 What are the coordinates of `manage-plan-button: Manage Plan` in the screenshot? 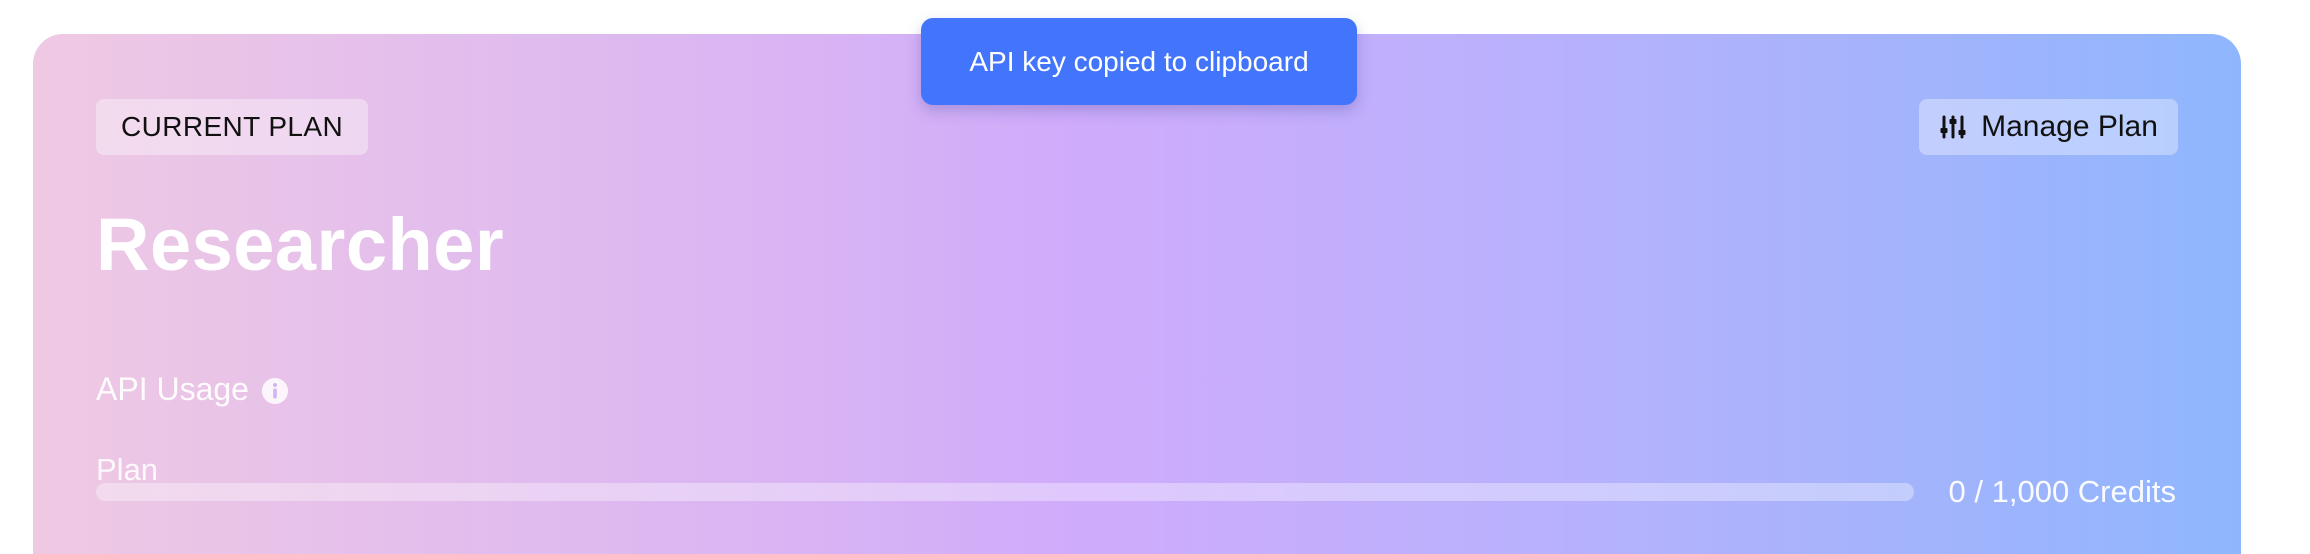 It's located at (2048, 127).